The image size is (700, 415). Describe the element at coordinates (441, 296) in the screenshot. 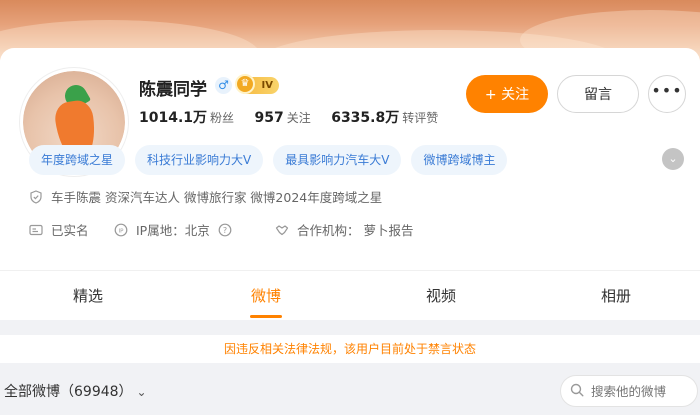

I see `tab-videos: 视频` at that location.